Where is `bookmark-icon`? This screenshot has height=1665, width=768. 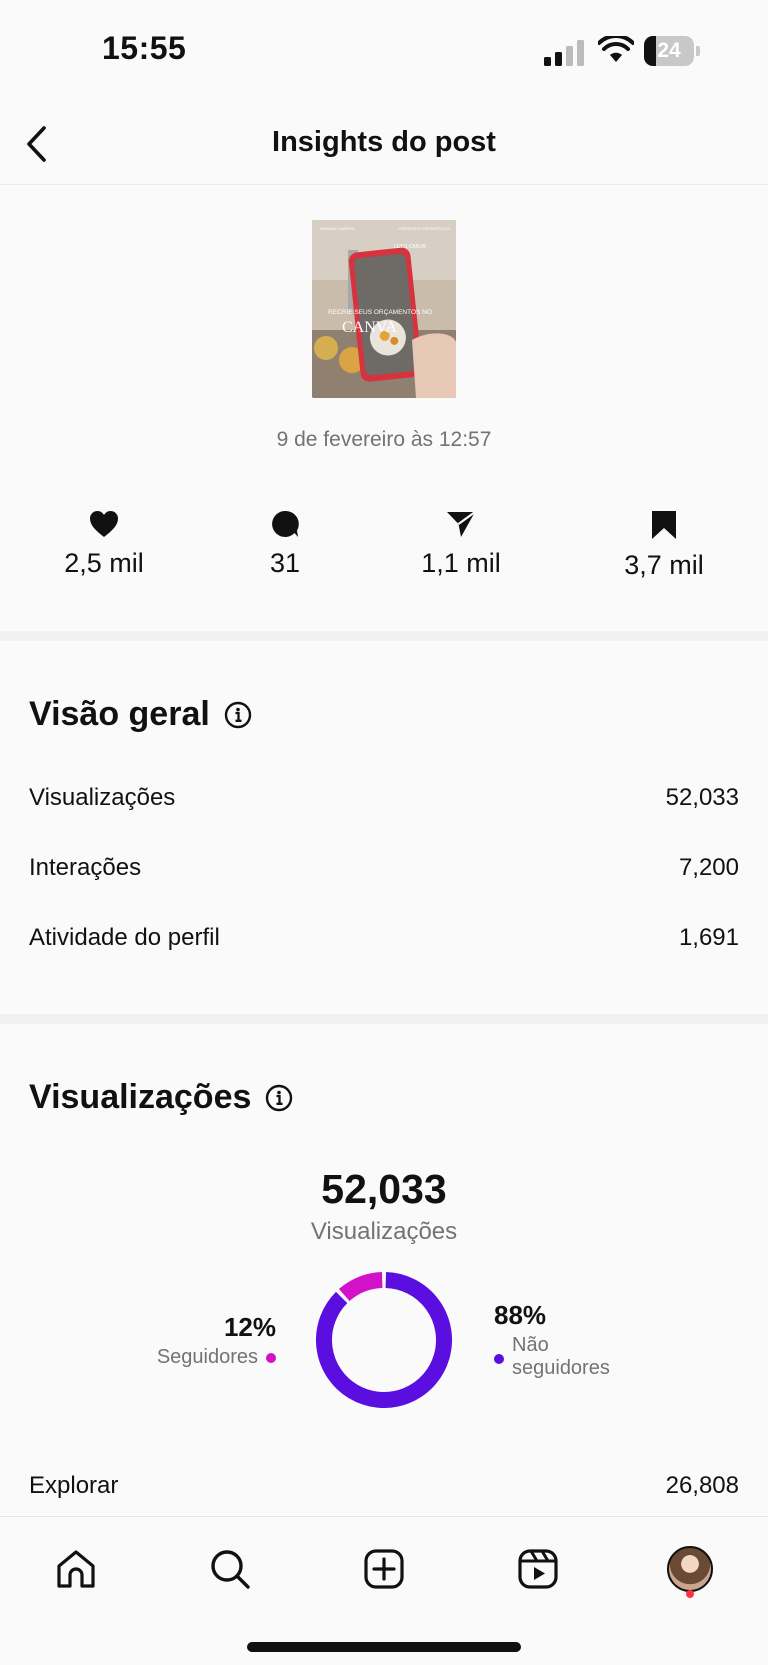
bookmark-icon is located at coordinates (664, 525).